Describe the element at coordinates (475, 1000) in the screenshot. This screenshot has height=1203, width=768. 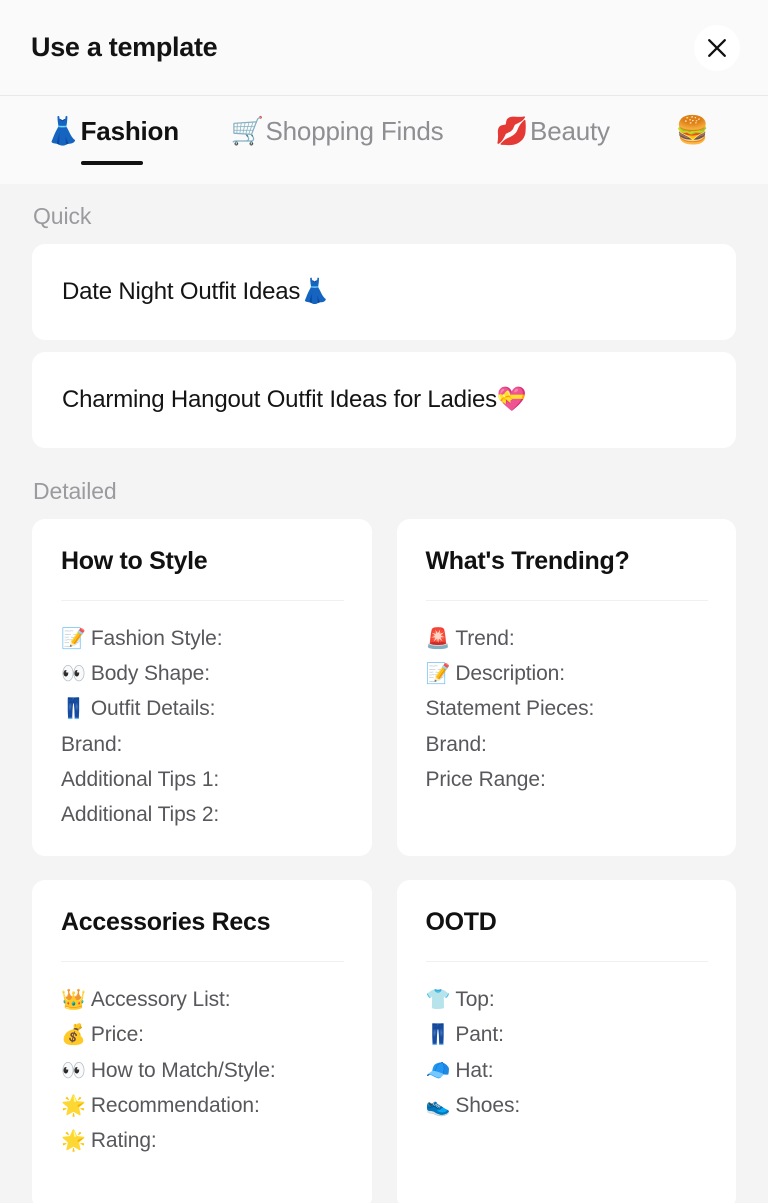
I see `field-label: Top:` at that location.